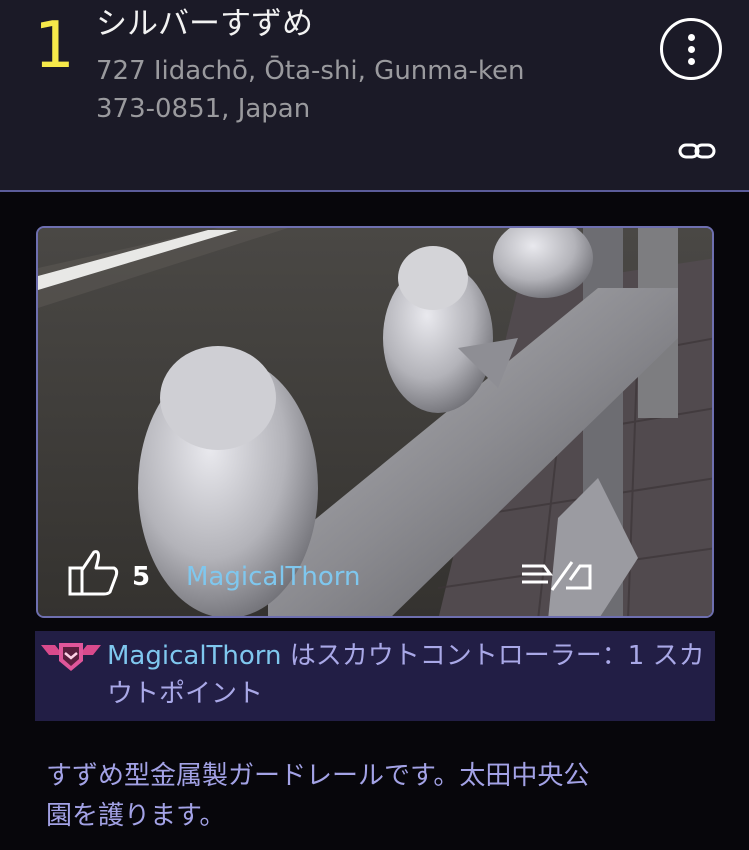  Describe the element at coordinates (204, 24) in the screenshot. I see `portal-title: シルバーすずめ` at that location.